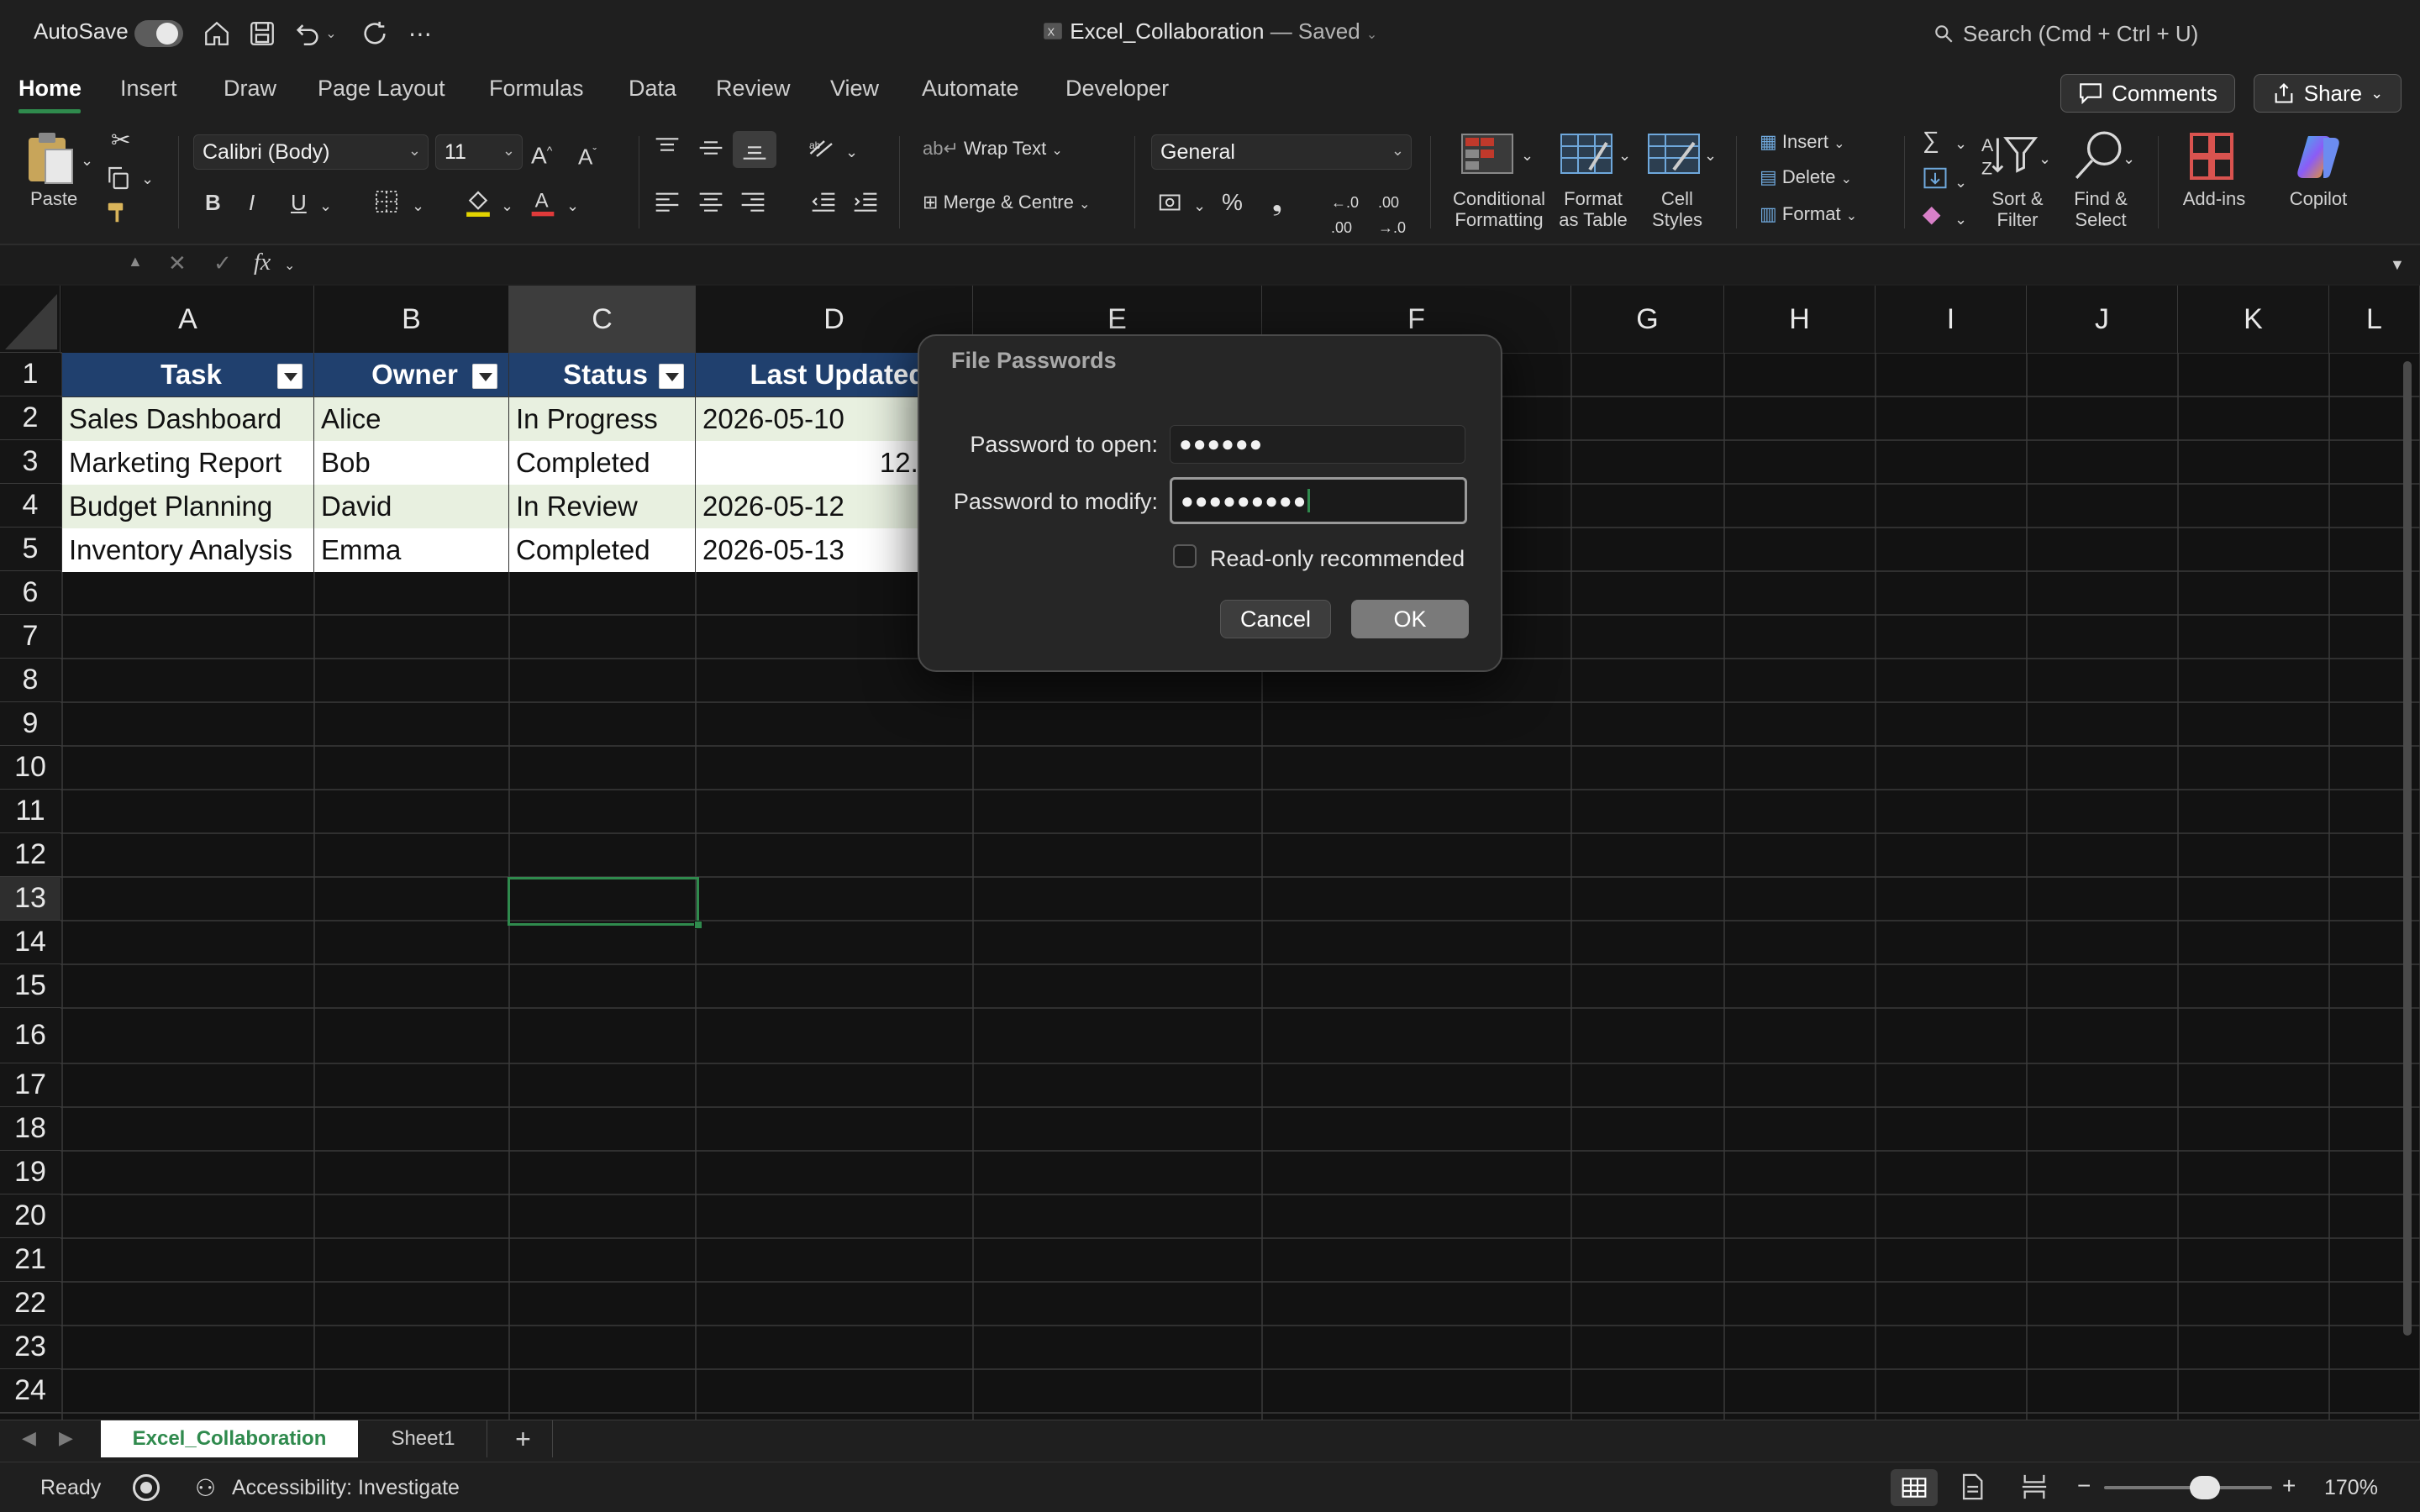 This screenshot has width=2420, height=1512. I want to click on autosave-toggle, so click(158, 33).